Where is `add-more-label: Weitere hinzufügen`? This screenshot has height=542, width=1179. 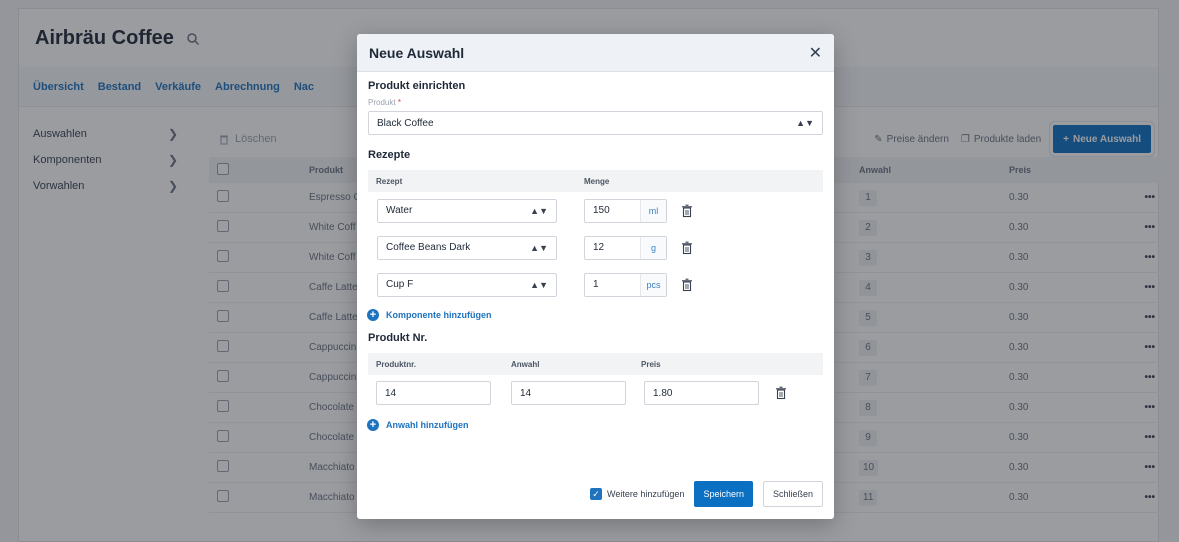
add-more-label: Weitere hinzufügen is located at coordinates (646, 494).